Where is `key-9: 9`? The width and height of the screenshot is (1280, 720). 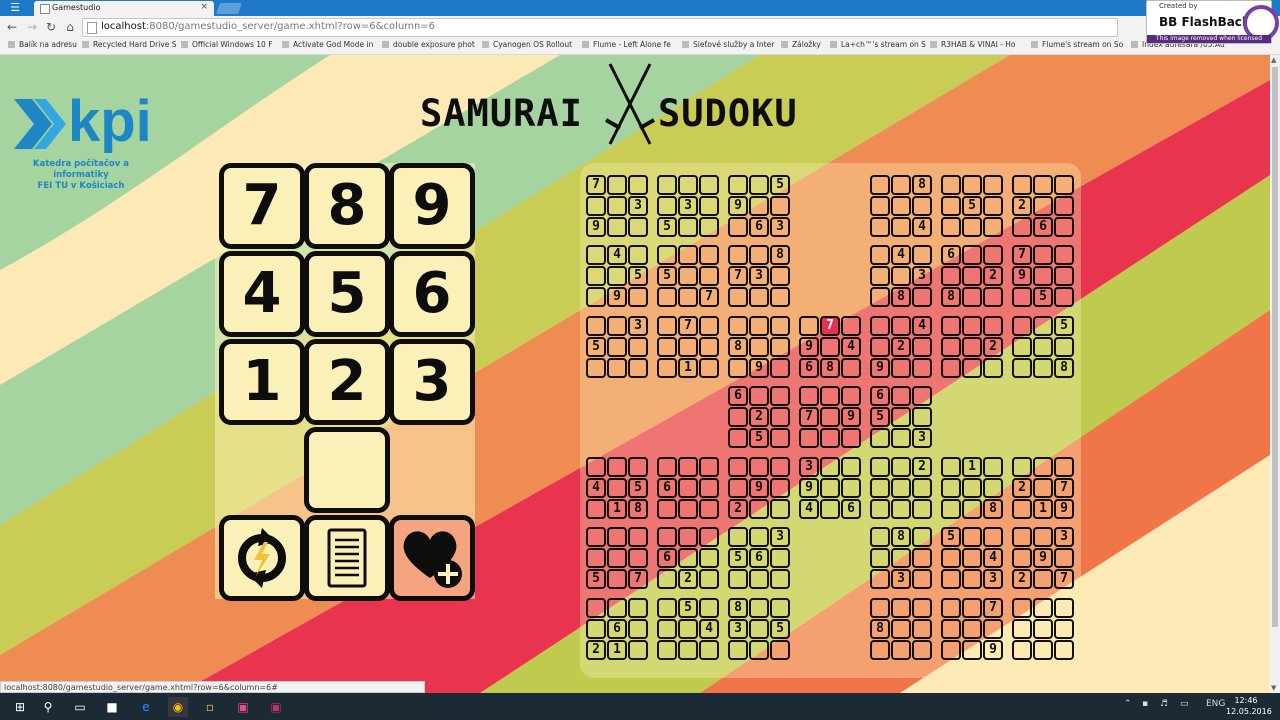 key-9: 9 is located at coordinates (432, 206).